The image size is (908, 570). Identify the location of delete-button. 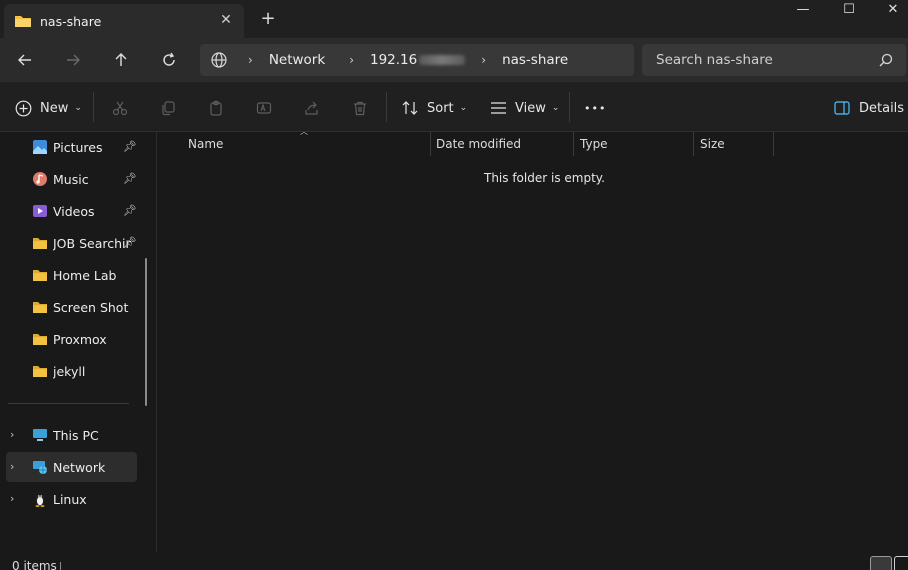
(360, 108).